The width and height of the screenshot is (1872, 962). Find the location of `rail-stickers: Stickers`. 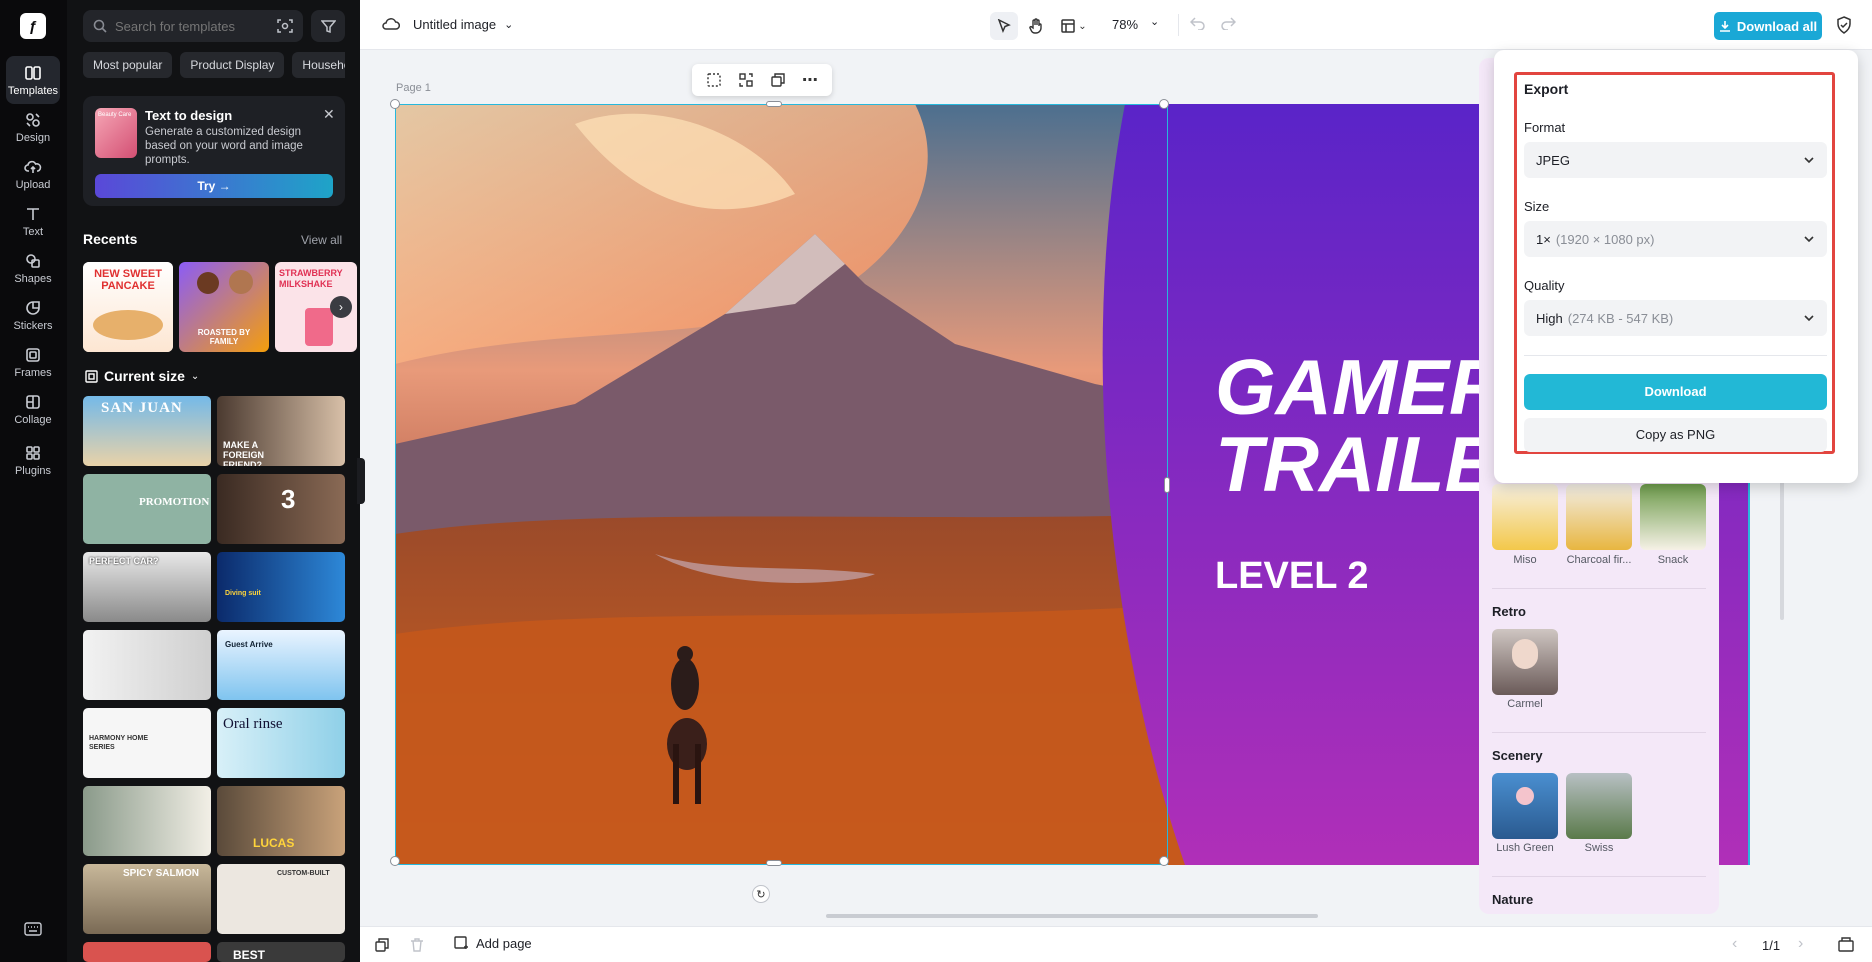

rail-stickers: Stickers is located at coordinates (33, 315).